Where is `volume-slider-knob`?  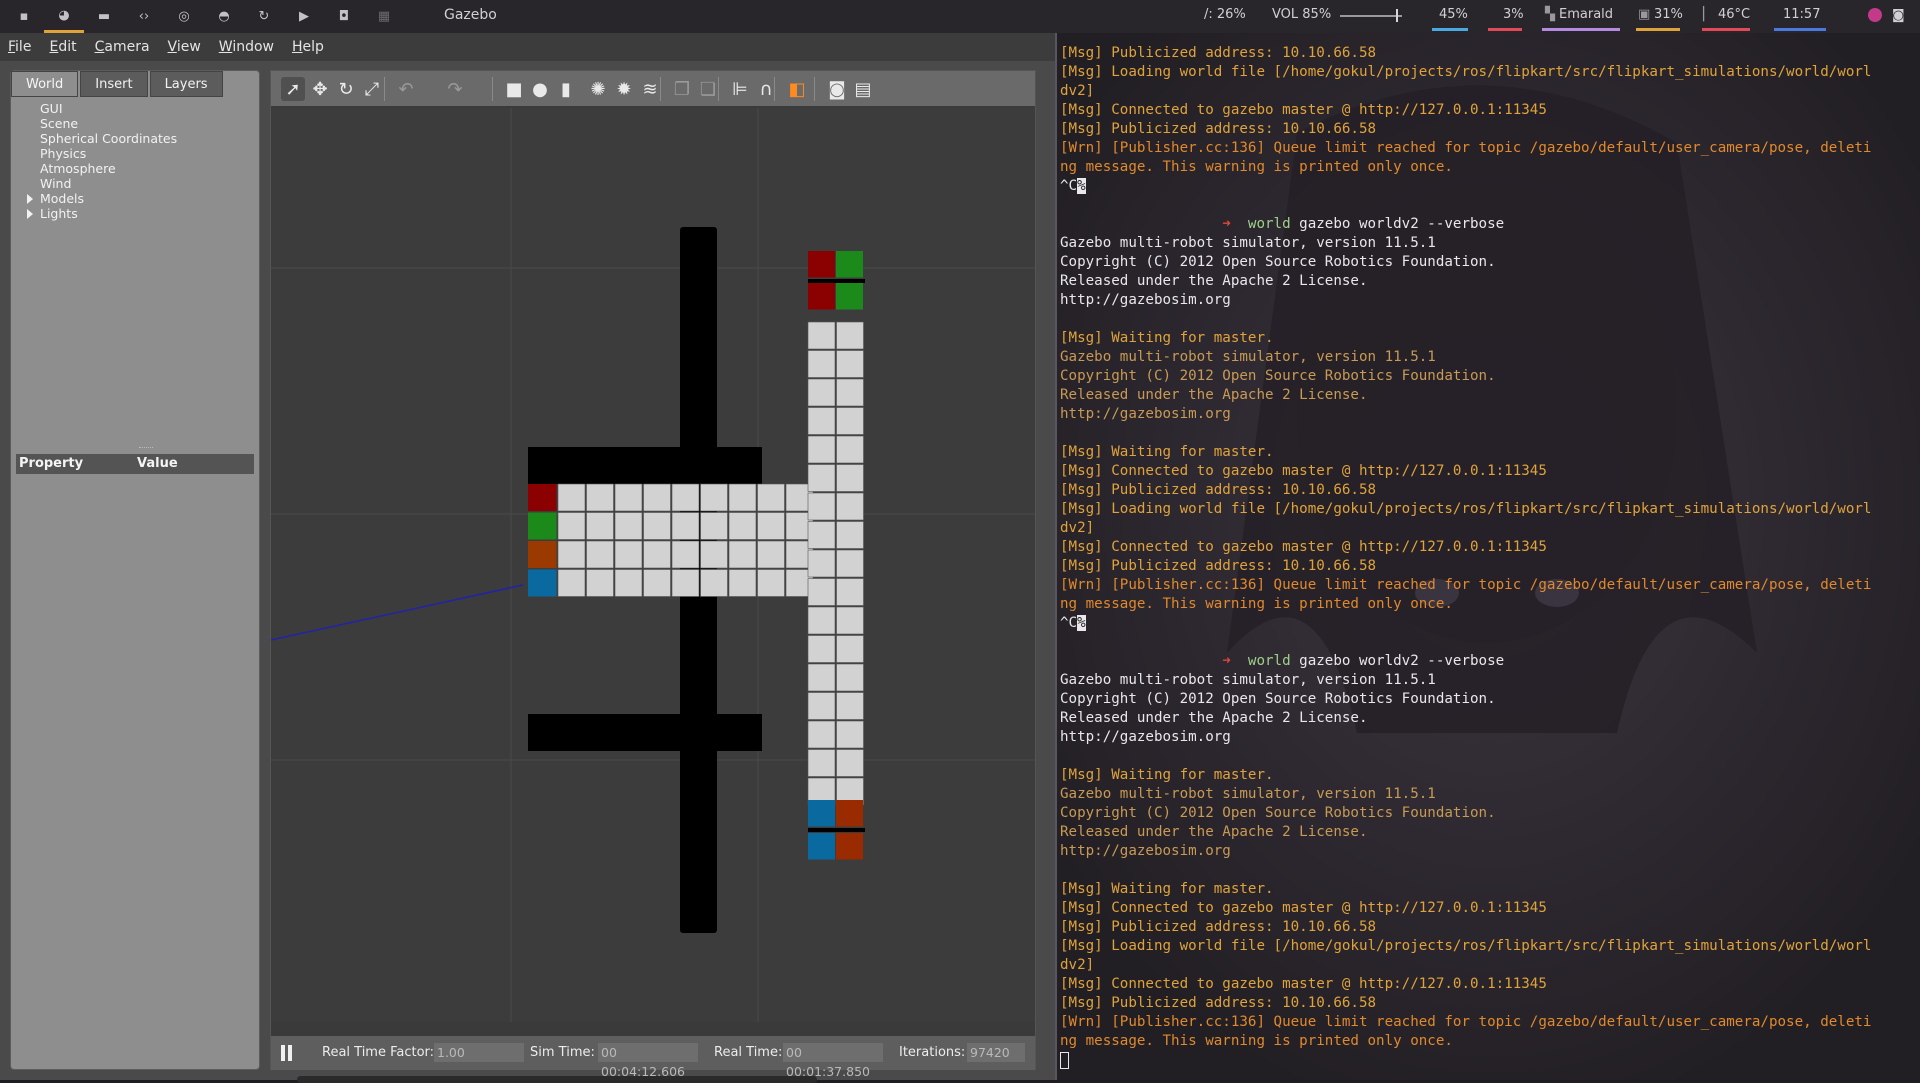
volume-slider-knob is located at coordinates (1397, 15).